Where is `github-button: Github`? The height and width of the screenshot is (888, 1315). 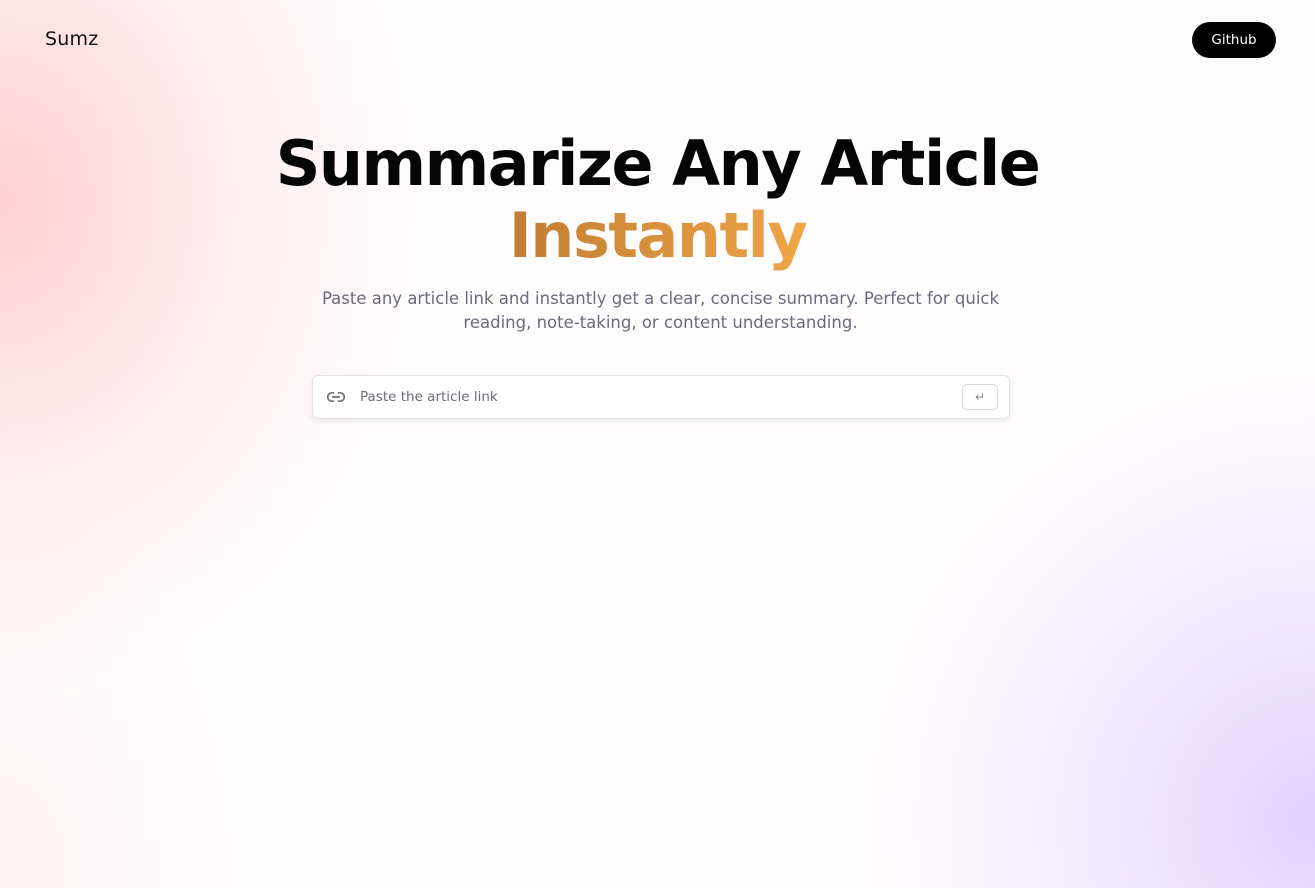 github-button: Github is located at coordinates (1234, 40).